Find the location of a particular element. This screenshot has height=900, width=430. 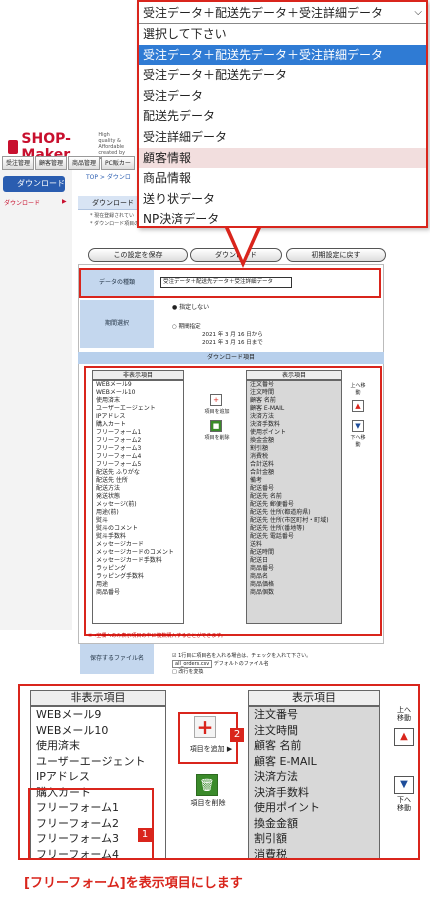

list-item: 購入カート is located at coordinates (138, 425).